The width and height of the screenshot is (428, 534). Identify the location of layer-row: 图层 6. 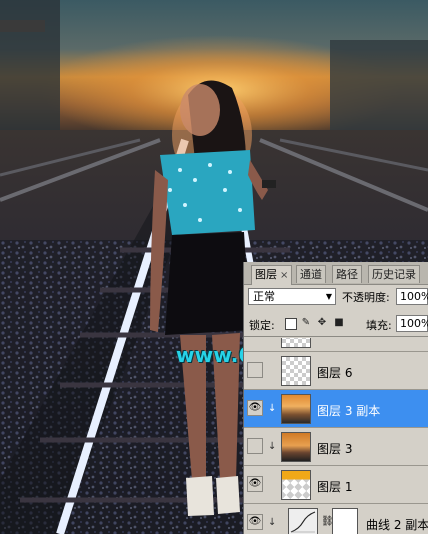
(336, 371).